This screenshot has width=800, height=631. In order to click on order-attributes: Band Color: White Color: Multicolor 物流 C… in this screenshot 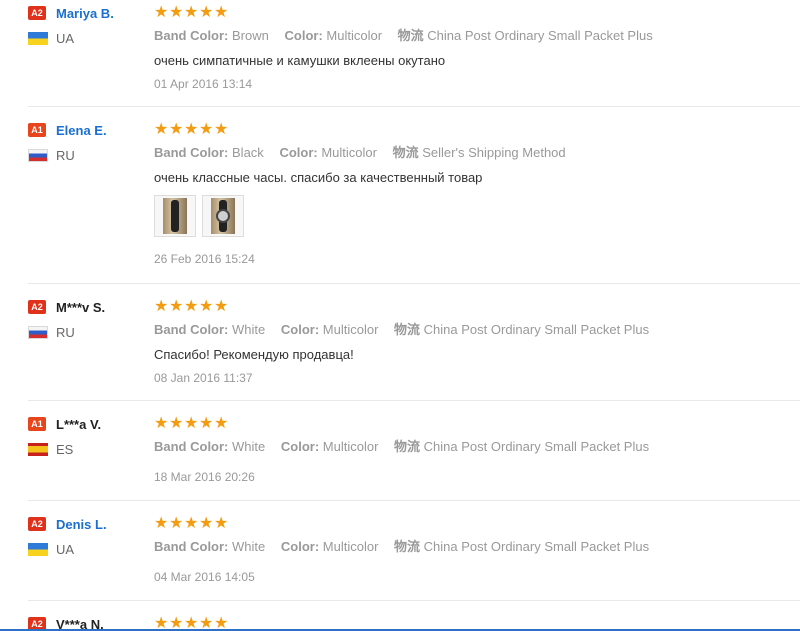, I will do `click(474, 447)`.